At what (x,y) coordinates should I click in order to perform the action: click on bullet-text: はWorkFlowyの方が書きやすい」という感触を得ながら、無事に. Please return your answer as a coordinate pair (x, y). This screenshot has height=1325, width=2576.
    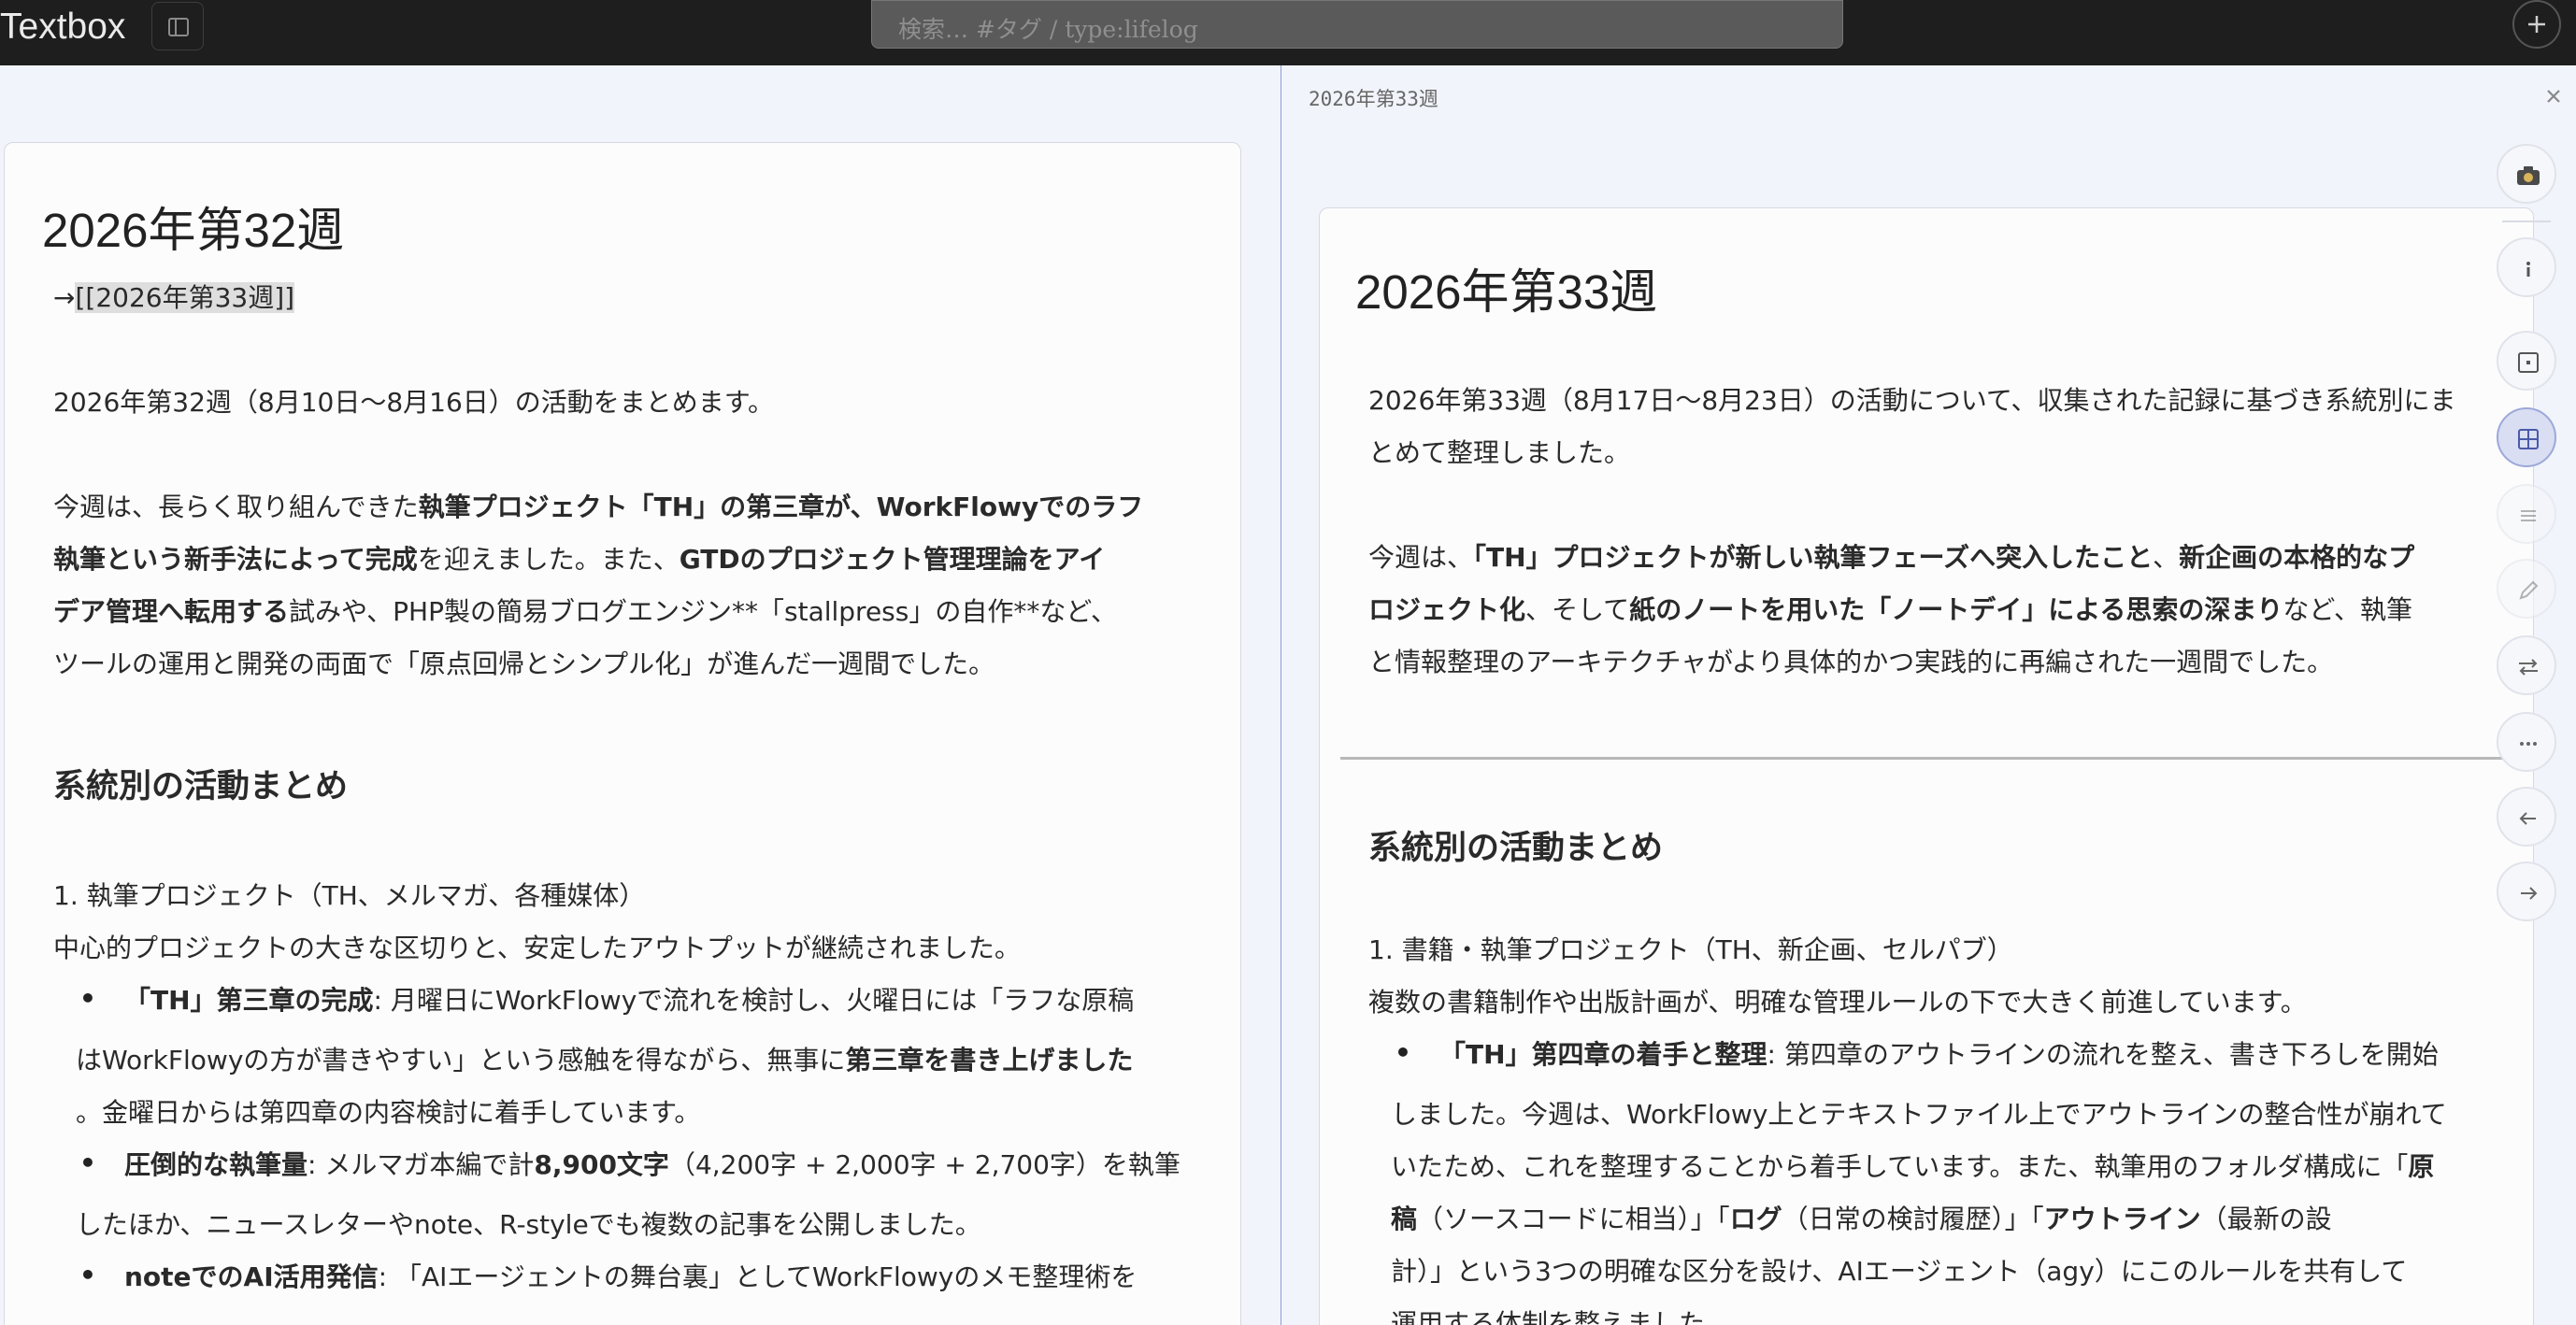
    Looking at the image, I should click on (461, 1060).